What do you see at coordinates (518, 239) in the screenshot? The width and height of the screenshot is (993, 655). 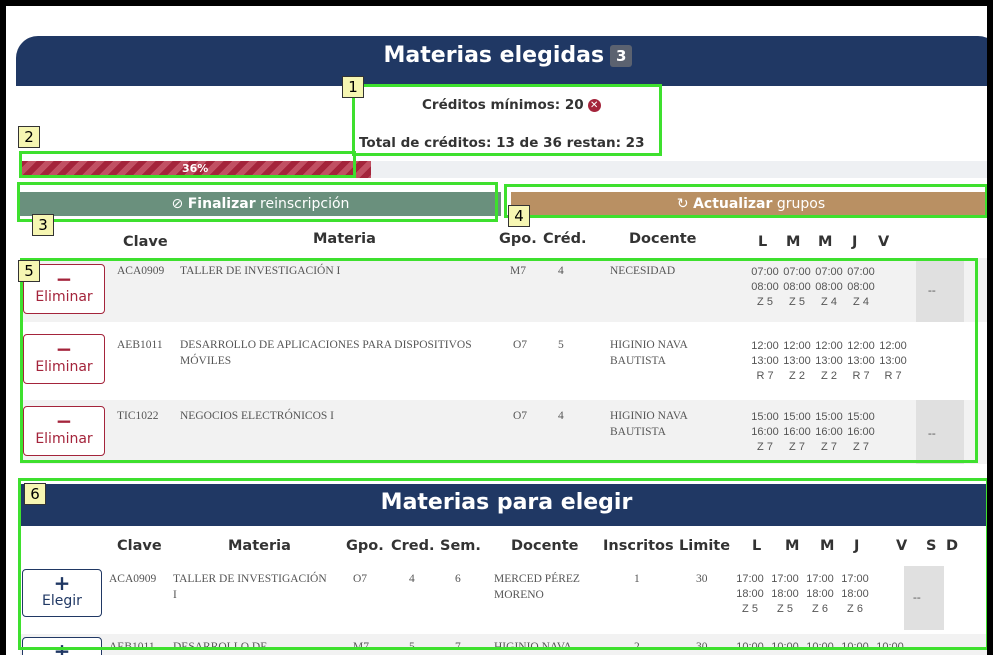 I see `col-gpo: Gpo.` at bounding box center [518, 239].